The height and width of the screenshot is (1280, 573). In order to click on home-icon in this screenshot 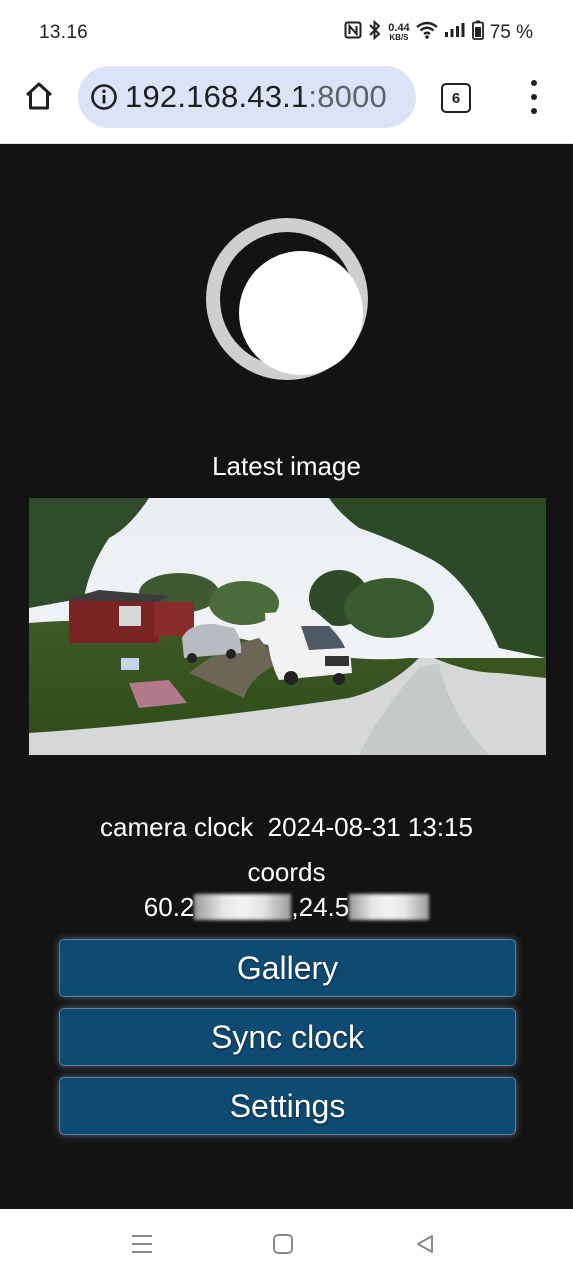, I will do `click(39, 98)`.